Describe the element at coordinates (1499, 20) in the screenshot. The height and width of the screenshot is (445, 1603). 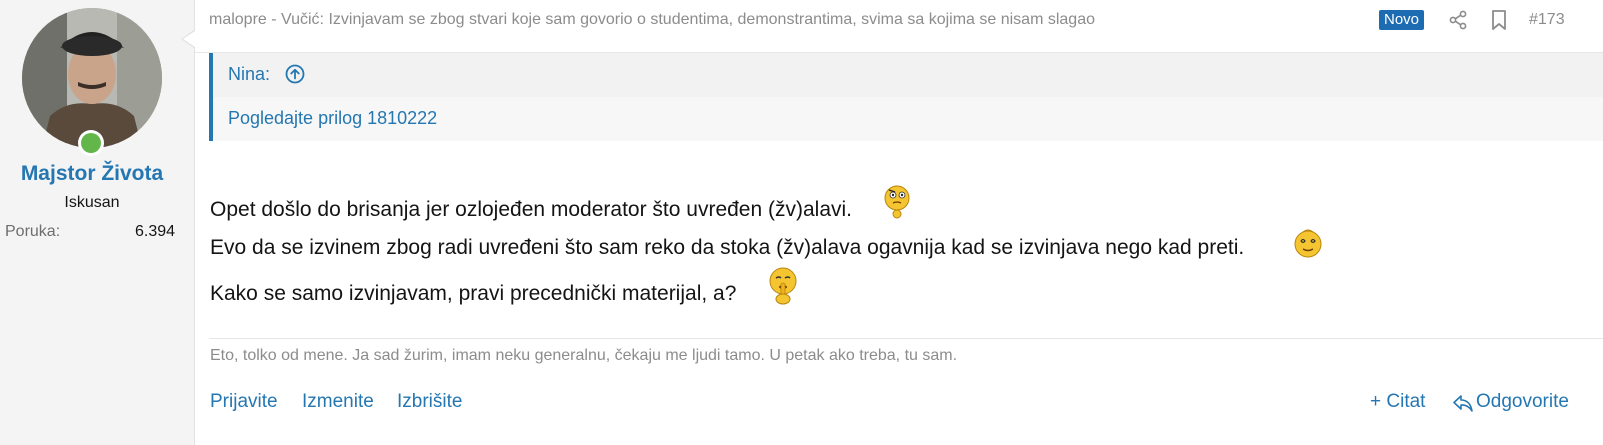
I see `bookmark-icon` at that location.